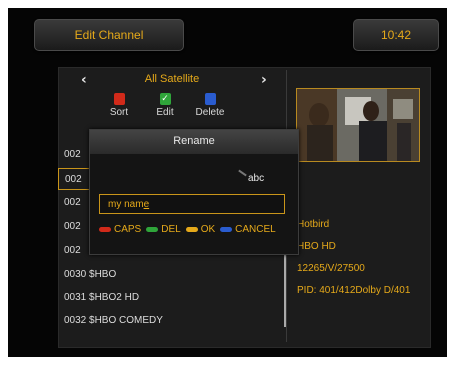 This screenshot has width=456, height=365. I want to click on caps-button: CAPS, so click(120, 229).